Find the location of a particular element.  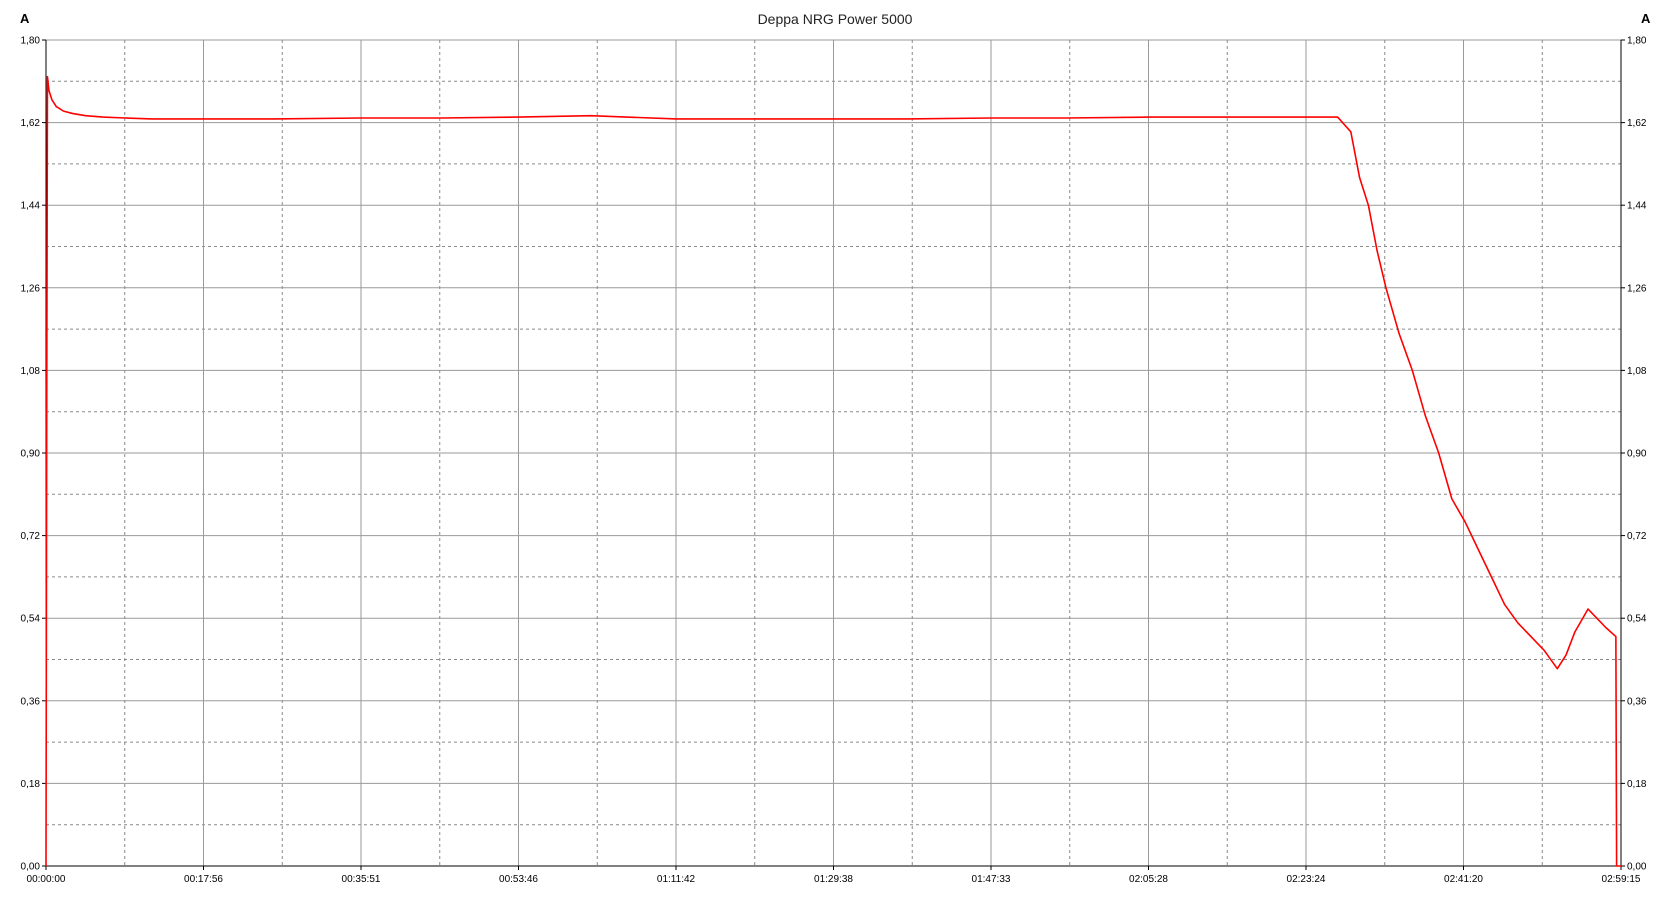

x-tick-label: 02:23:24 is located at coordinates (1306, 879).